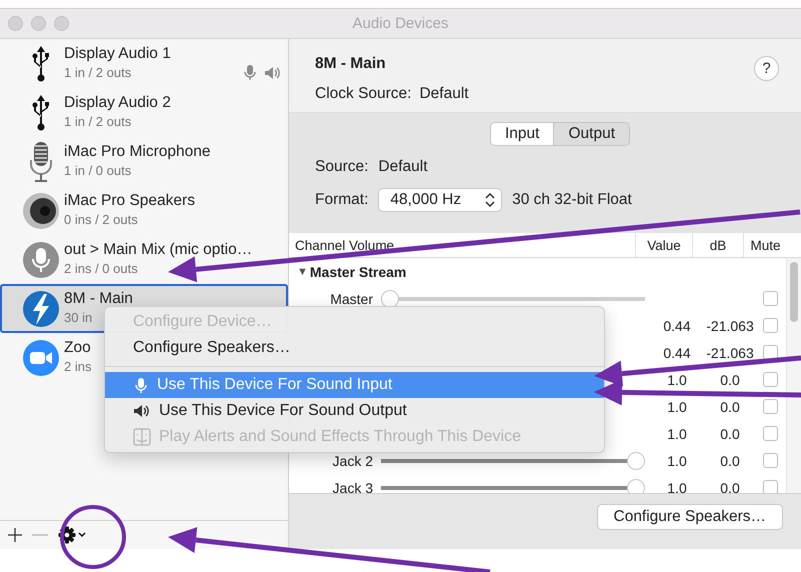 This screenshot has width=801, height=572. Describe the element at coordinates (79, 317) in the screenshot. I see `device-channels: 30 in` at that location.